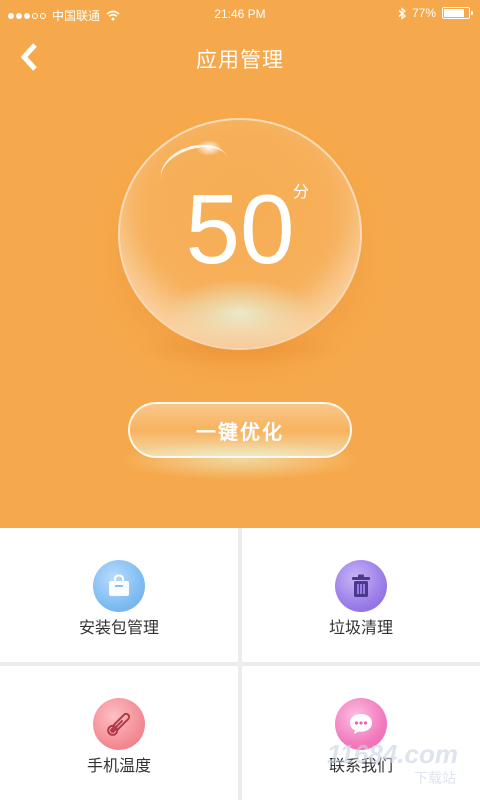 The width and height of the screenshot is (480, 800). I want to click on grid-item-package-manager: 安装包管理, so click(119, 595).